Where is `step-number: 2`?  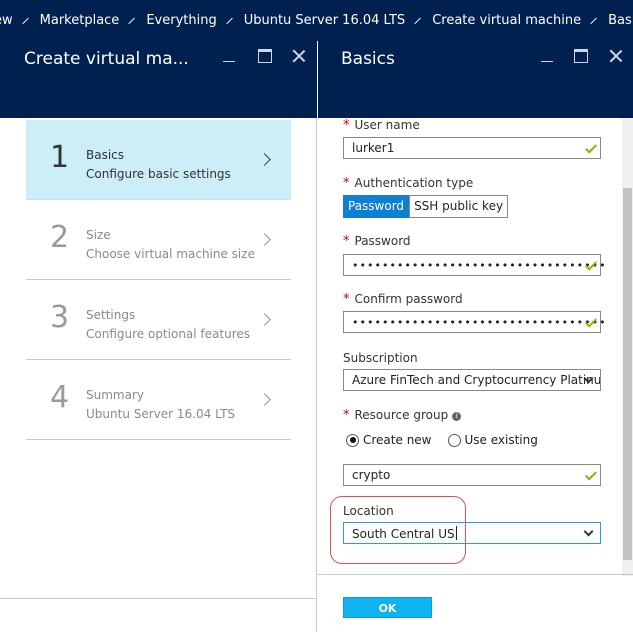
step-number: 2 is located at coordinates (60, 237).